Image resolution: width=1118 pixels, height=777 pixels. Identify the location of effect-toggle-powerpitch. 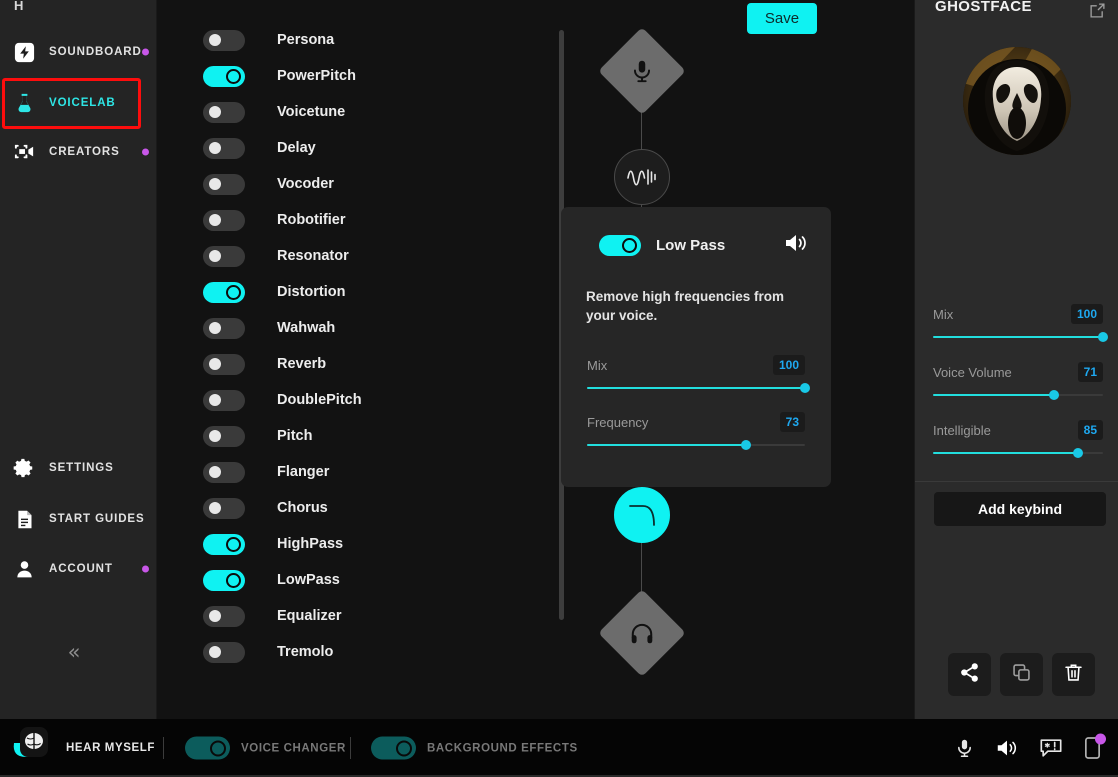
(224, 76).